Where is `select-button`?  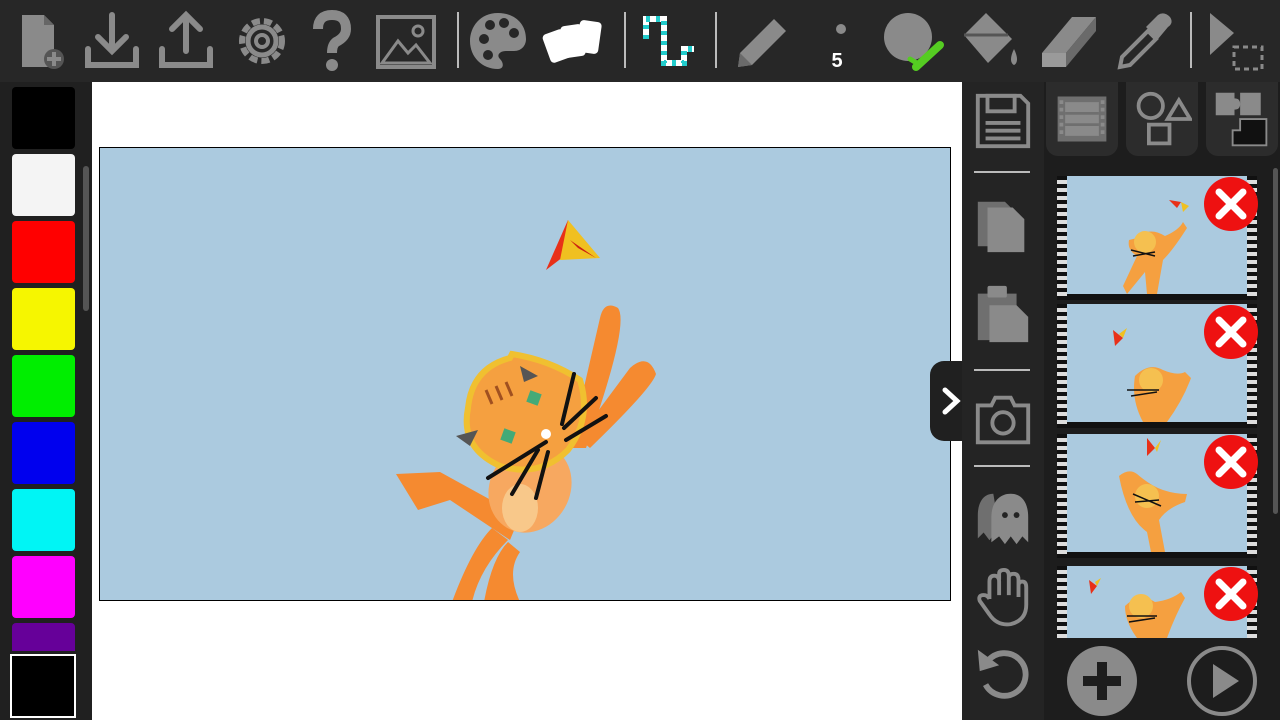 select-button is located at coordinates (1236, 41).